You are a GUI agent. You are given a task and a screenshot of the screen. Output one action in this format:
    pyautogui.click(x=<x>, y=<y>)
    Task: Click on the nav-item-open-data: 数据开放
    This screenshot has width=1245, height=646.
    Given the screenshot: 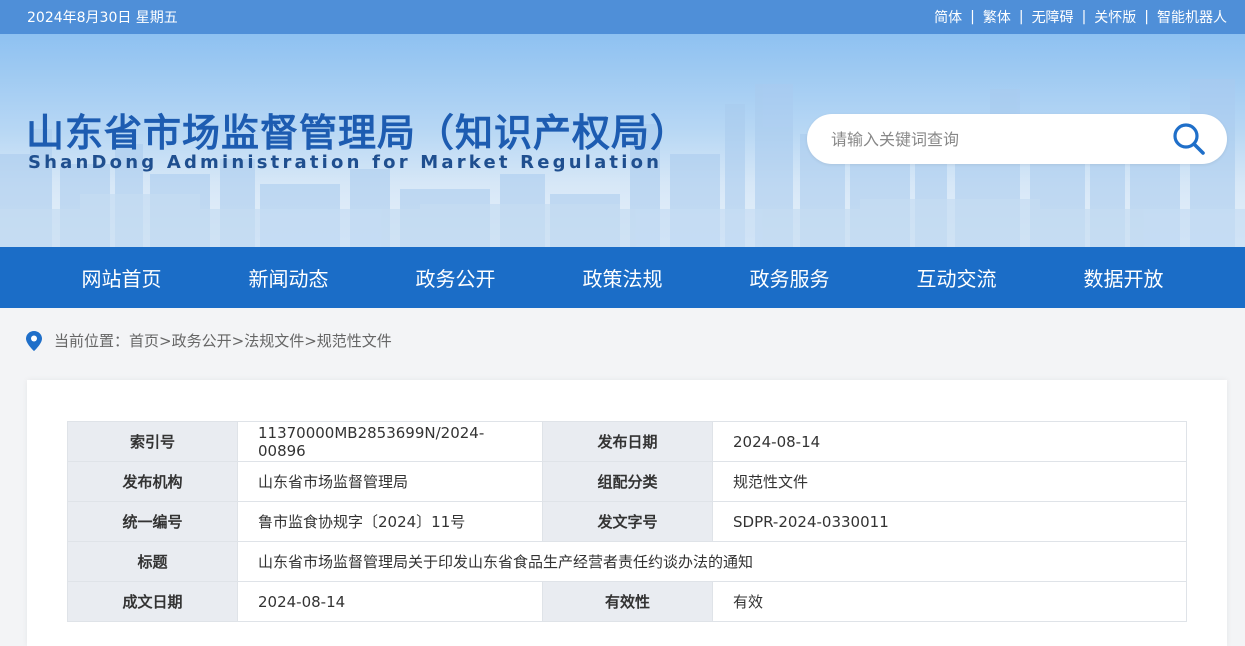 What is the action you would take?
    pyautogui.click(x=1123, y=277)
    